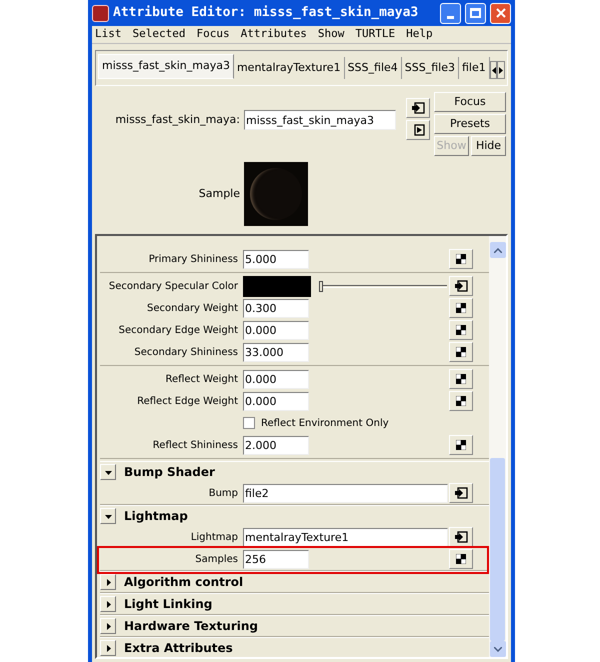 This screenshot has width=600, height=662. Describe the element at coordinates (201, 379) in the screenshot. I see `attribute-label: Reflect Weight` at that location.